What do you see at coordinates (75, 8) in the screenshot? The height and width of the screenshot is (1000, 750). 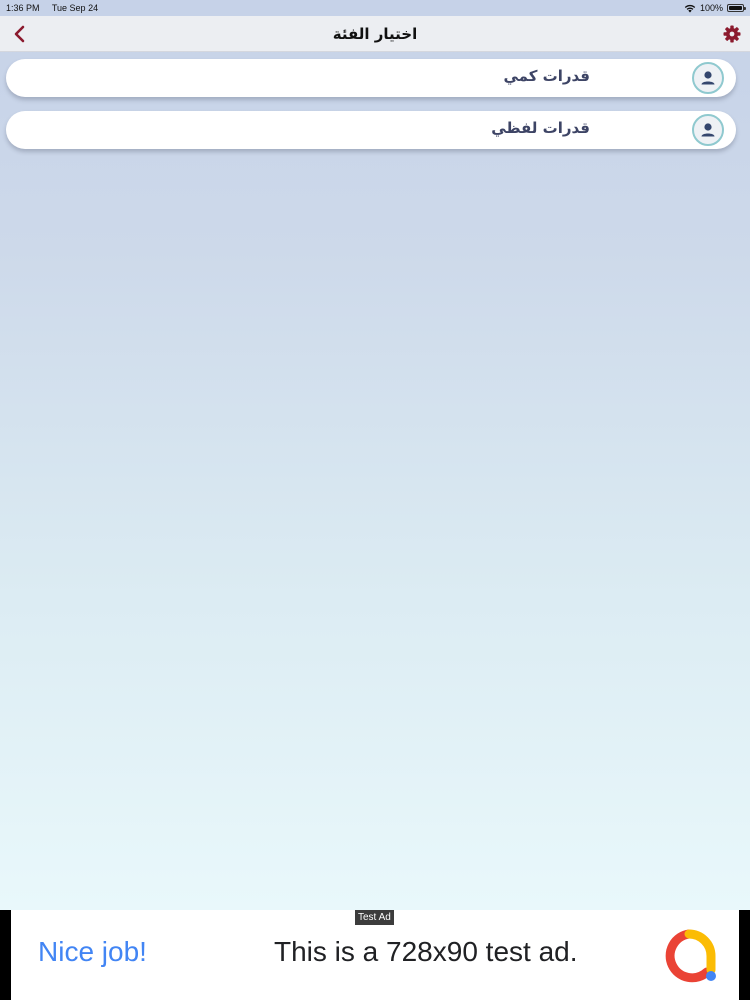 I see `status-date: Tue Sep 24` at bounding box center [75, 8].